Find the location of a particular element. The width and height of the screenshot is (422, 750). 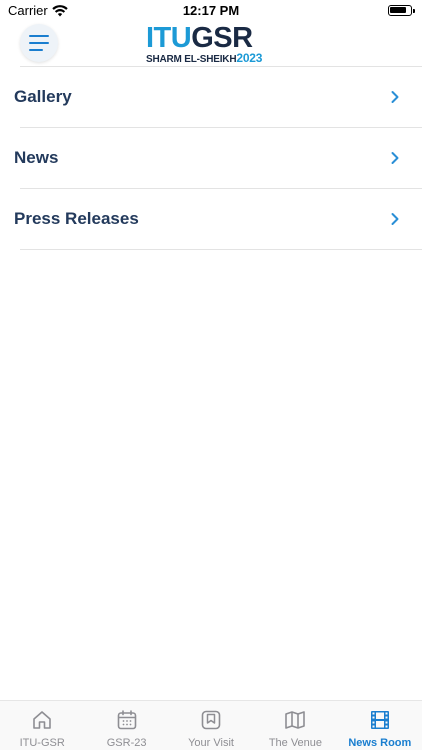

logo-itu-text: ITU is located at coordinates (169, 38).